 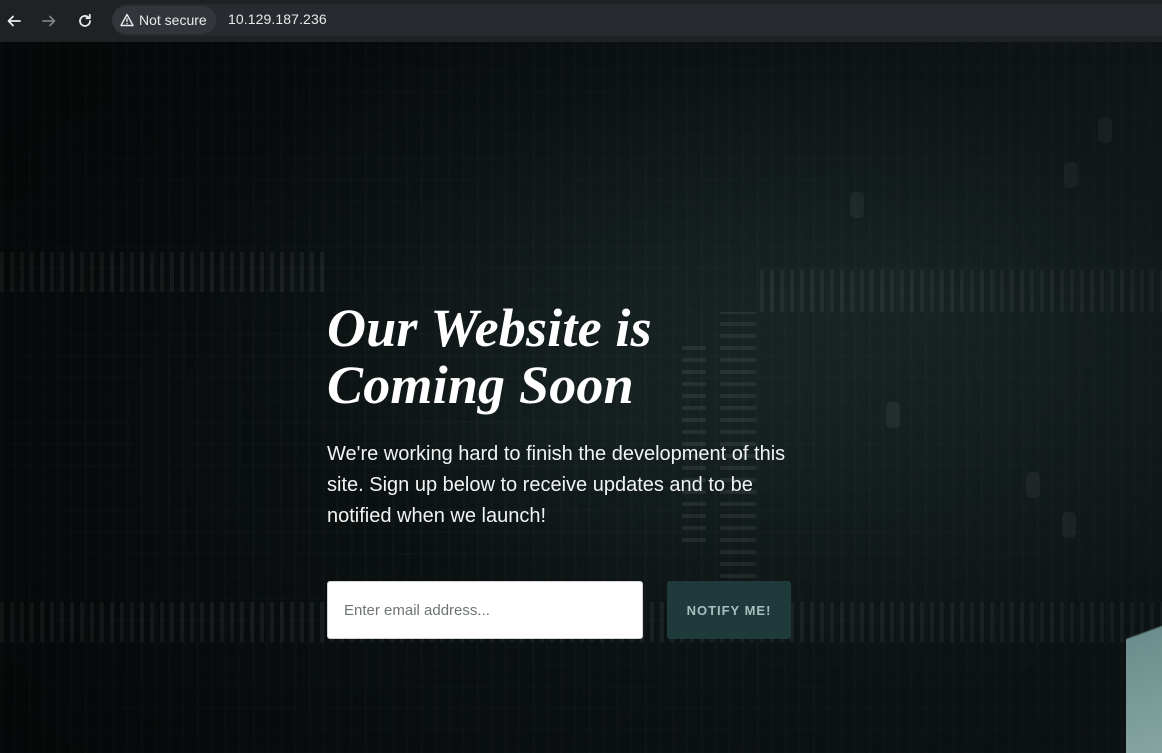 I want to click on back-button, so click(x=14, y=21).